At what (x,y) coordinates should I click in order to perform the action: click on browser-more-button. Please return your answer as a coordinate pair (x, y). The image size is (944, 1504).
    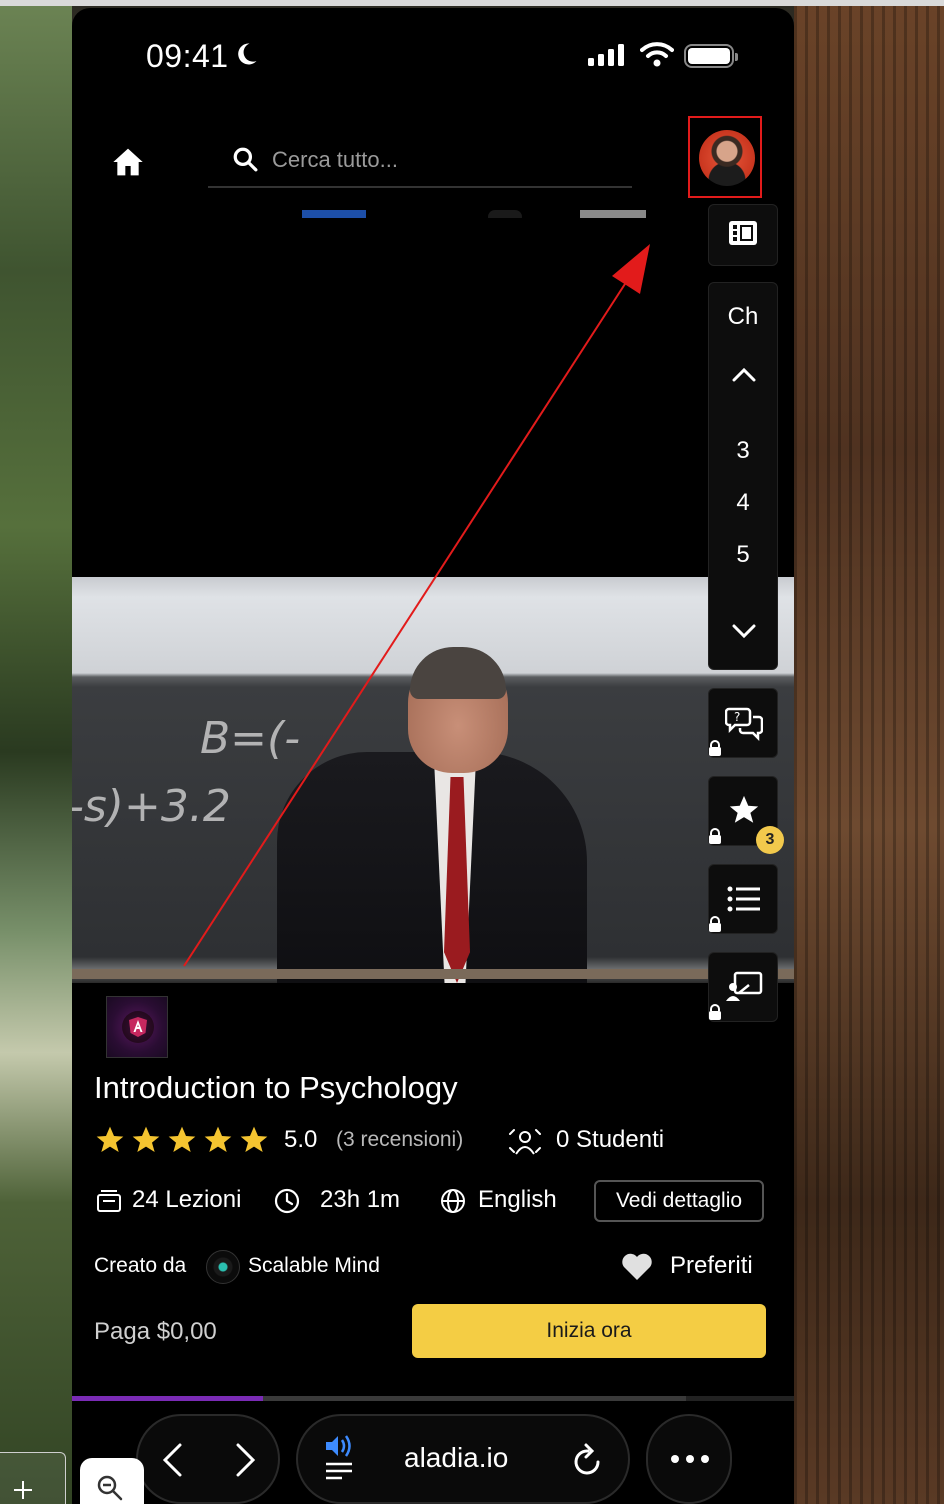
    Looking at the image, I should click on (689, 1459).